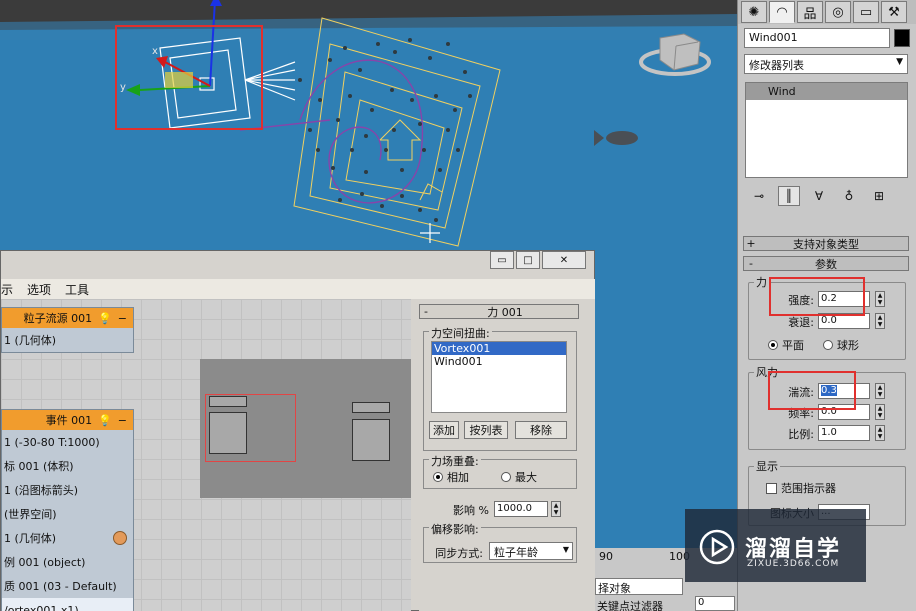  Describe the element at coordinates (458, 477) in the screenshot. I see `additive-label: 相加` at that location.